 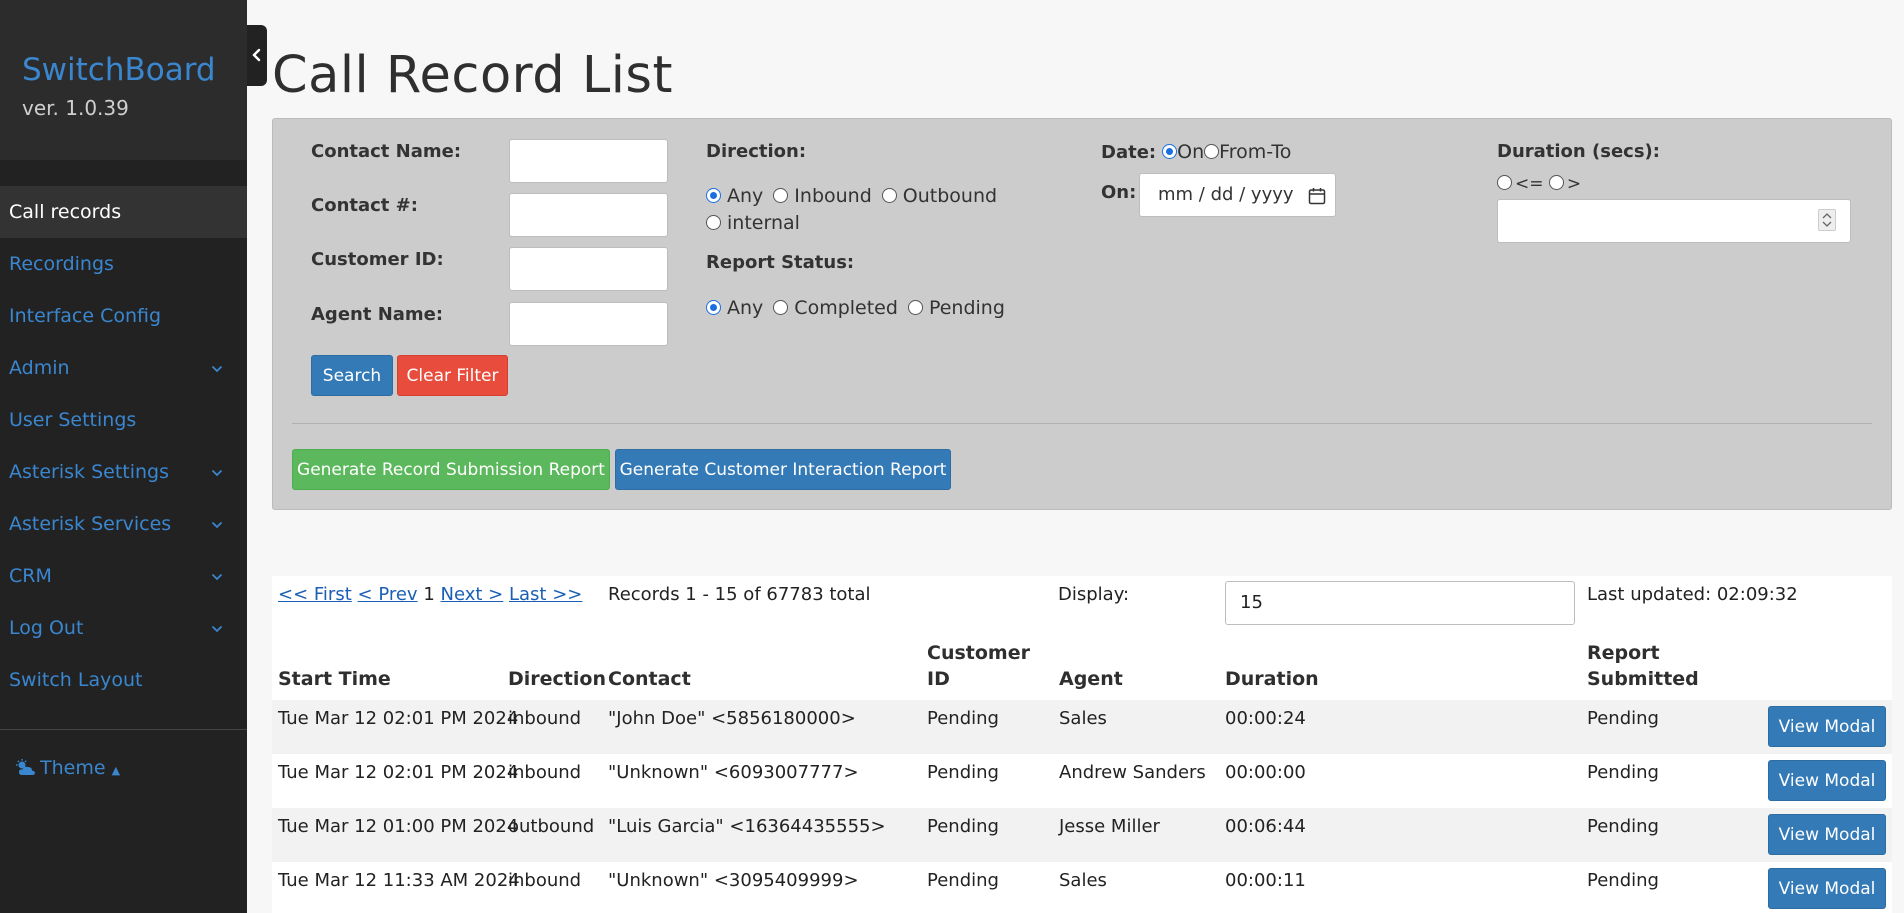 I want to click on sidebar-item-label: Switch Layout, so click(x=76, y=680).